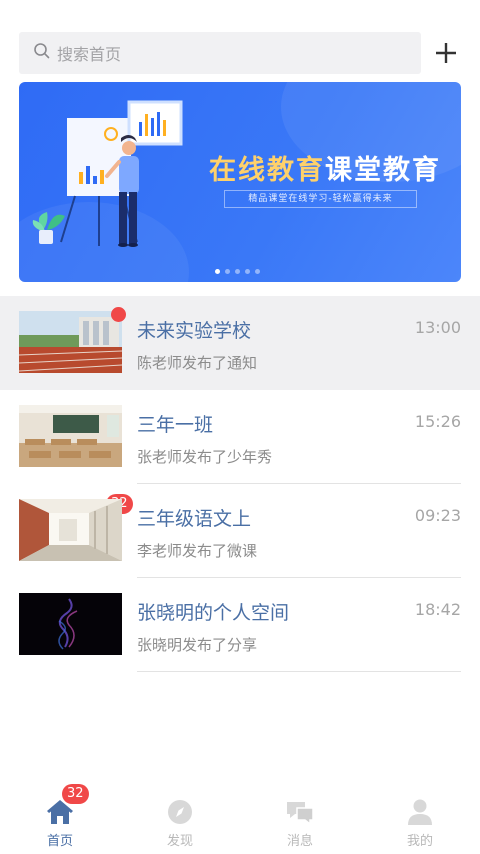 The image size is (480, 854). I want to click on tab-label: 发现, so click(179, 841).